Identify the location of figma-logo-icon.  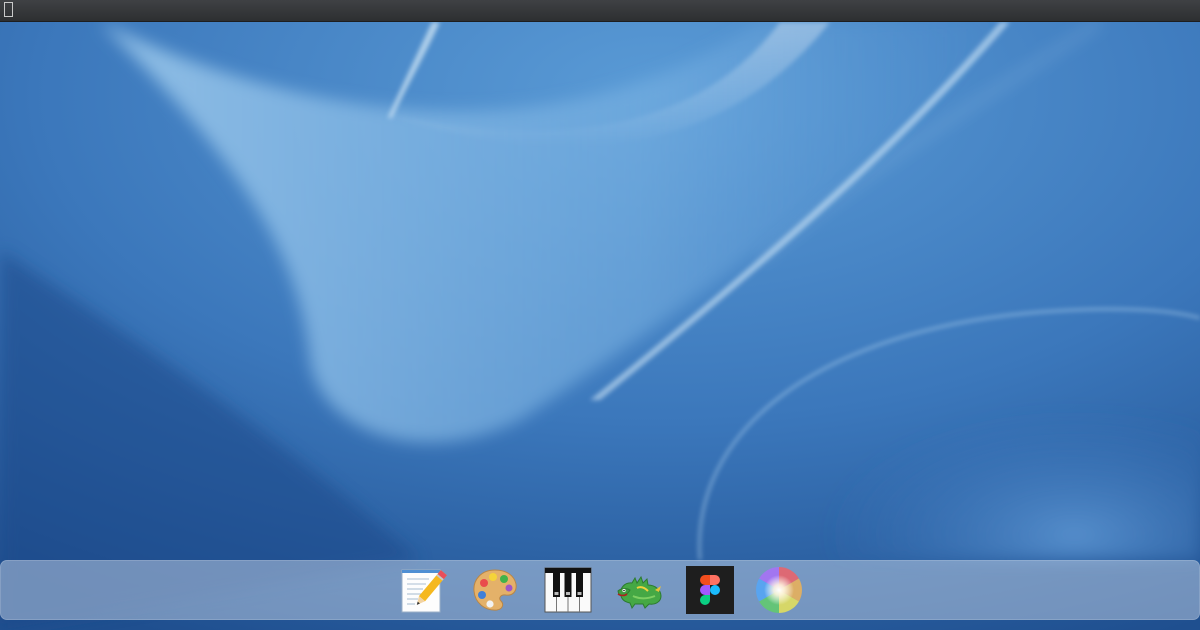
(710, 590).